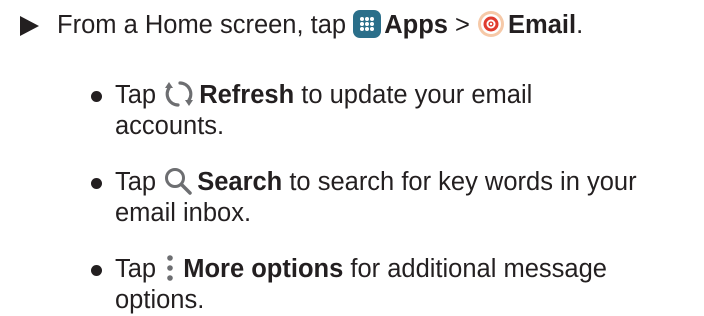  What do you see at coordinates (205, 25) in the screenshot?
I see `step-text: From a Home screen, tap` at bounding box center [205, 25].